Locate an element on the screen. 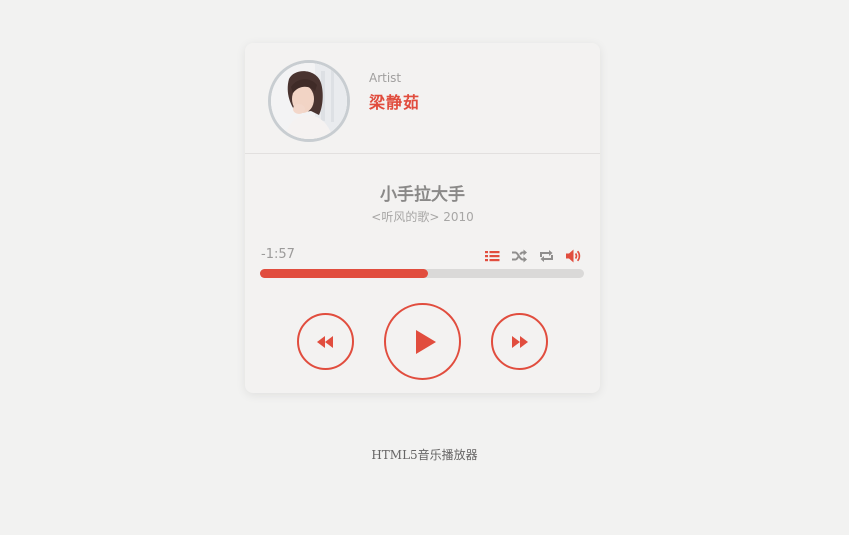 This screenshot has width=849, height=535. artist-label: Artist is located at coordinates (385, 78).